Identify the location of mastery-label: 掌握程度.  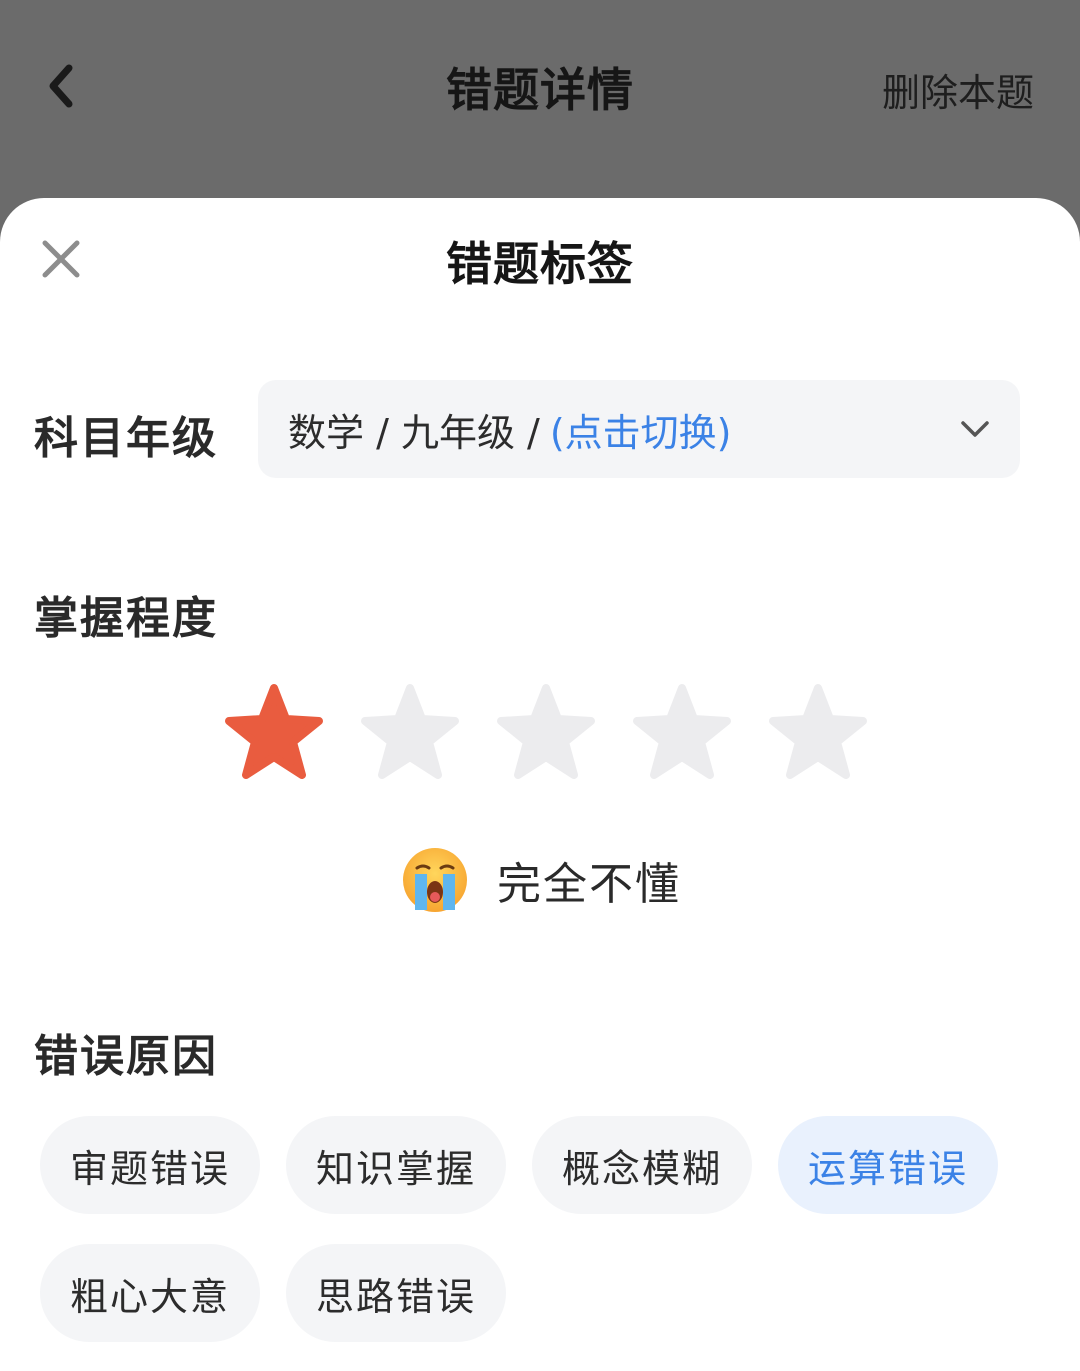
(126, 618).